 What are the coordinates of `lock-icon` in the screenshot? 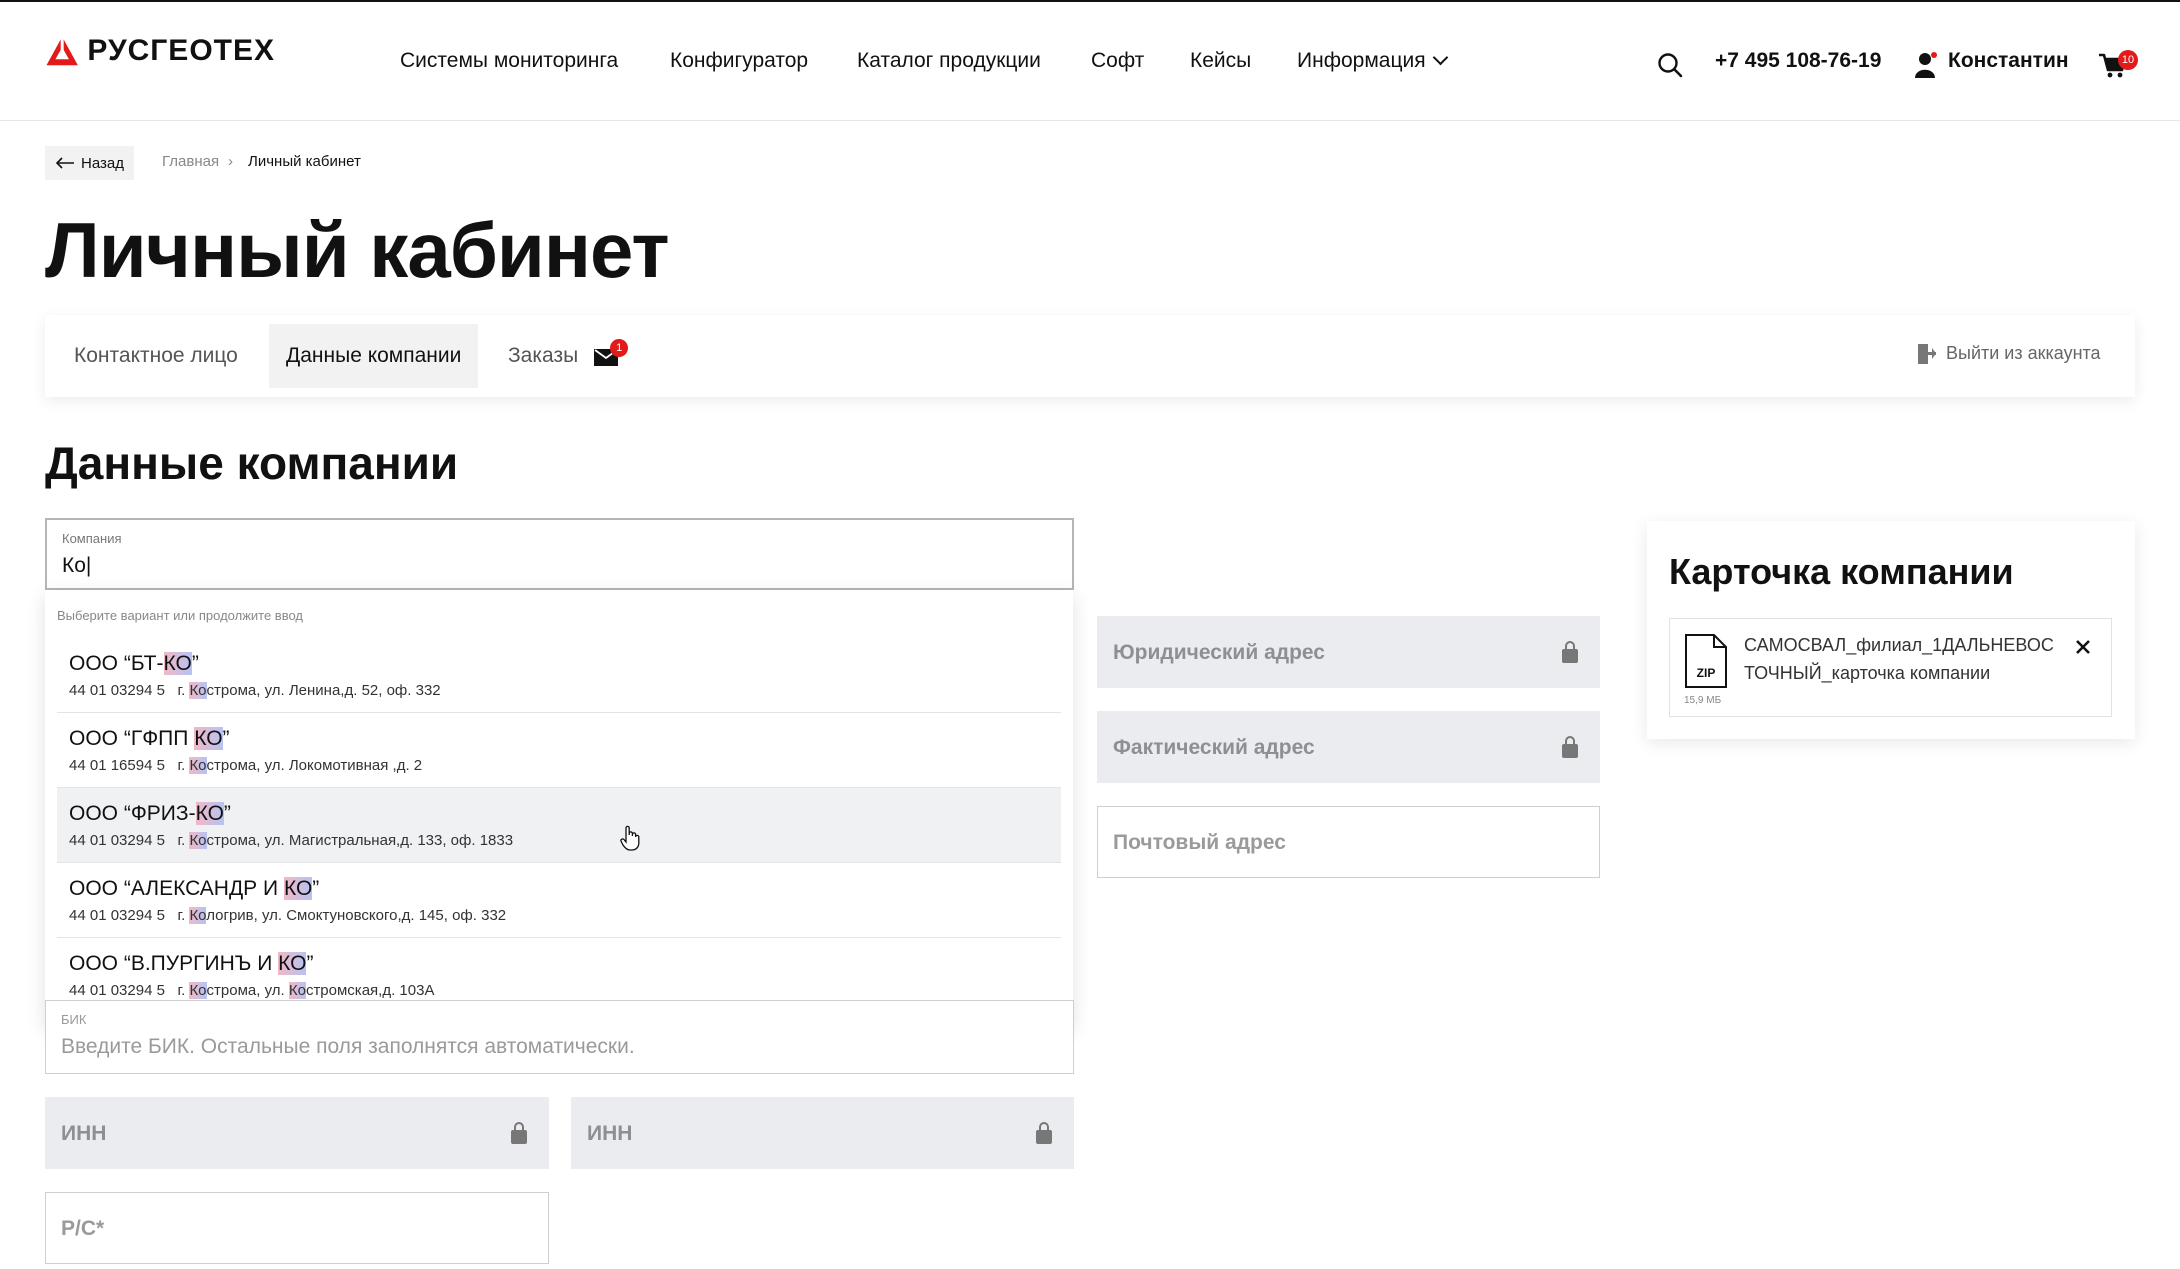 It's located at (519, 1133).